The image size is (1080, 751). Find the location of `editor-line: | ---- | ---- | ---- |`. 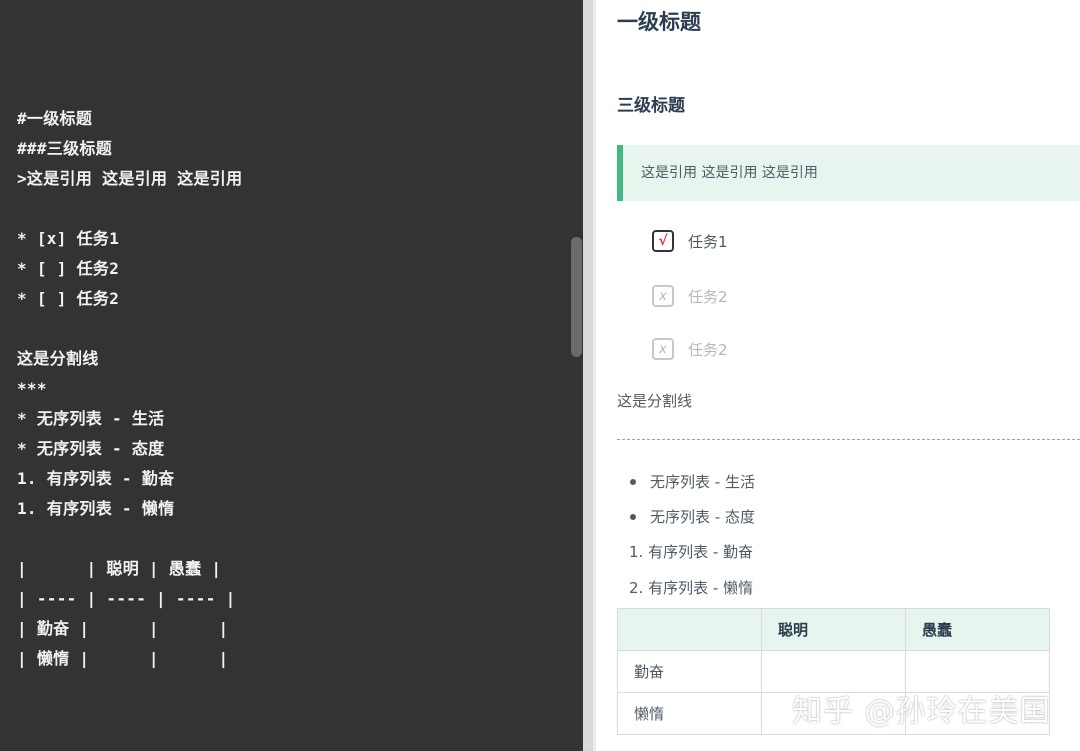

editor-line: | ---- | ---- | ---- | is located at coordinates (126, 598).